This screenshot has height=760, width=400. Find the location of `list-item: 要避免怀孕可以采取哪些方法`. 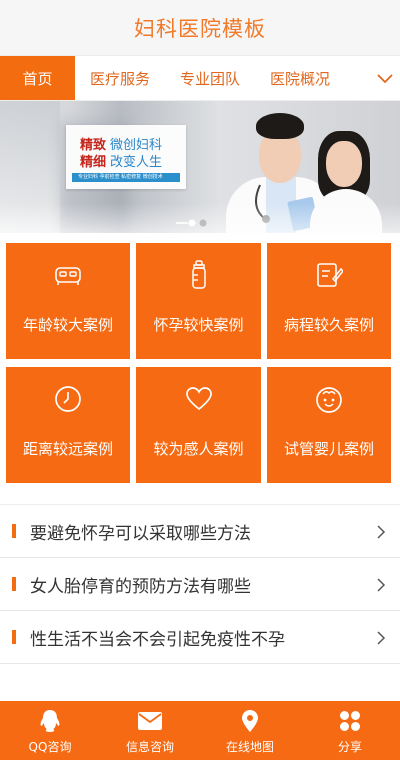

list-item: 要避免怀孕可以采取哪些方法 is located at coordinates (200, 531).